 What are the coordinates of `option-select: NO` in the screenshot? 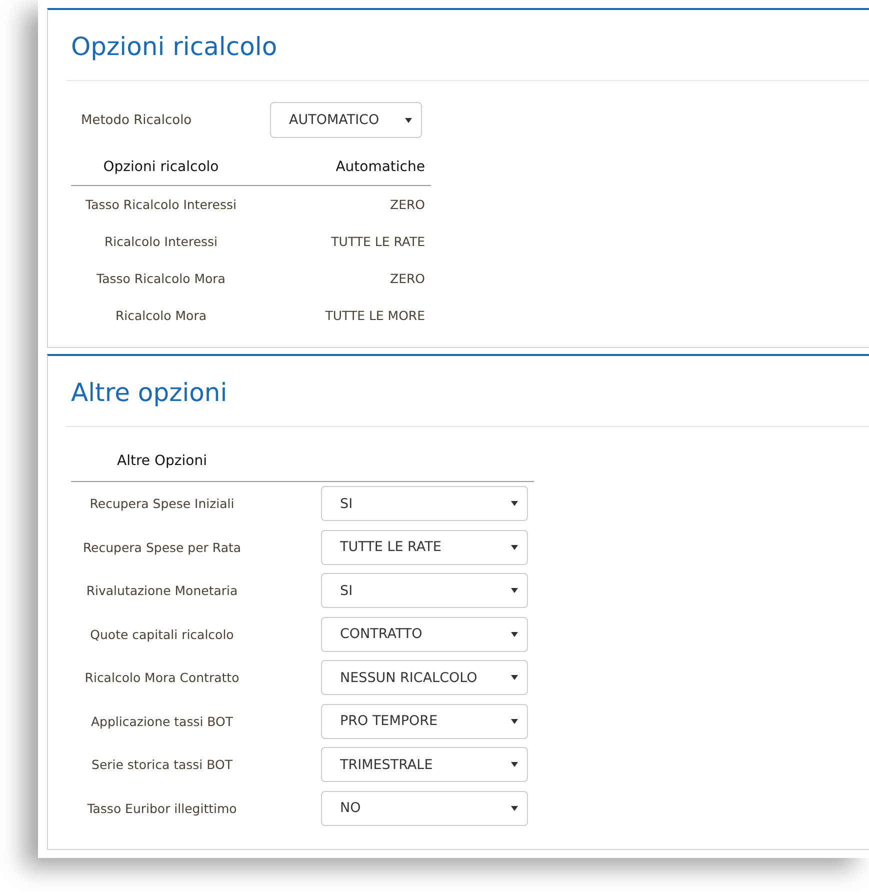 It's located at (424, 808).